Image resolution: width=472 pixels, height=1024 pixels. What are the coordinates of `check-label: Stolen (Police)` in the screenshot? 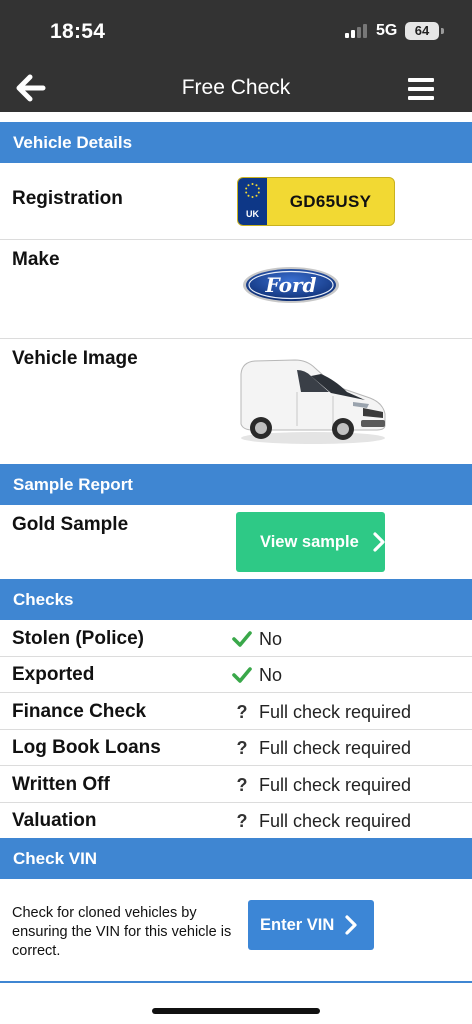 It's located at (78, 638).